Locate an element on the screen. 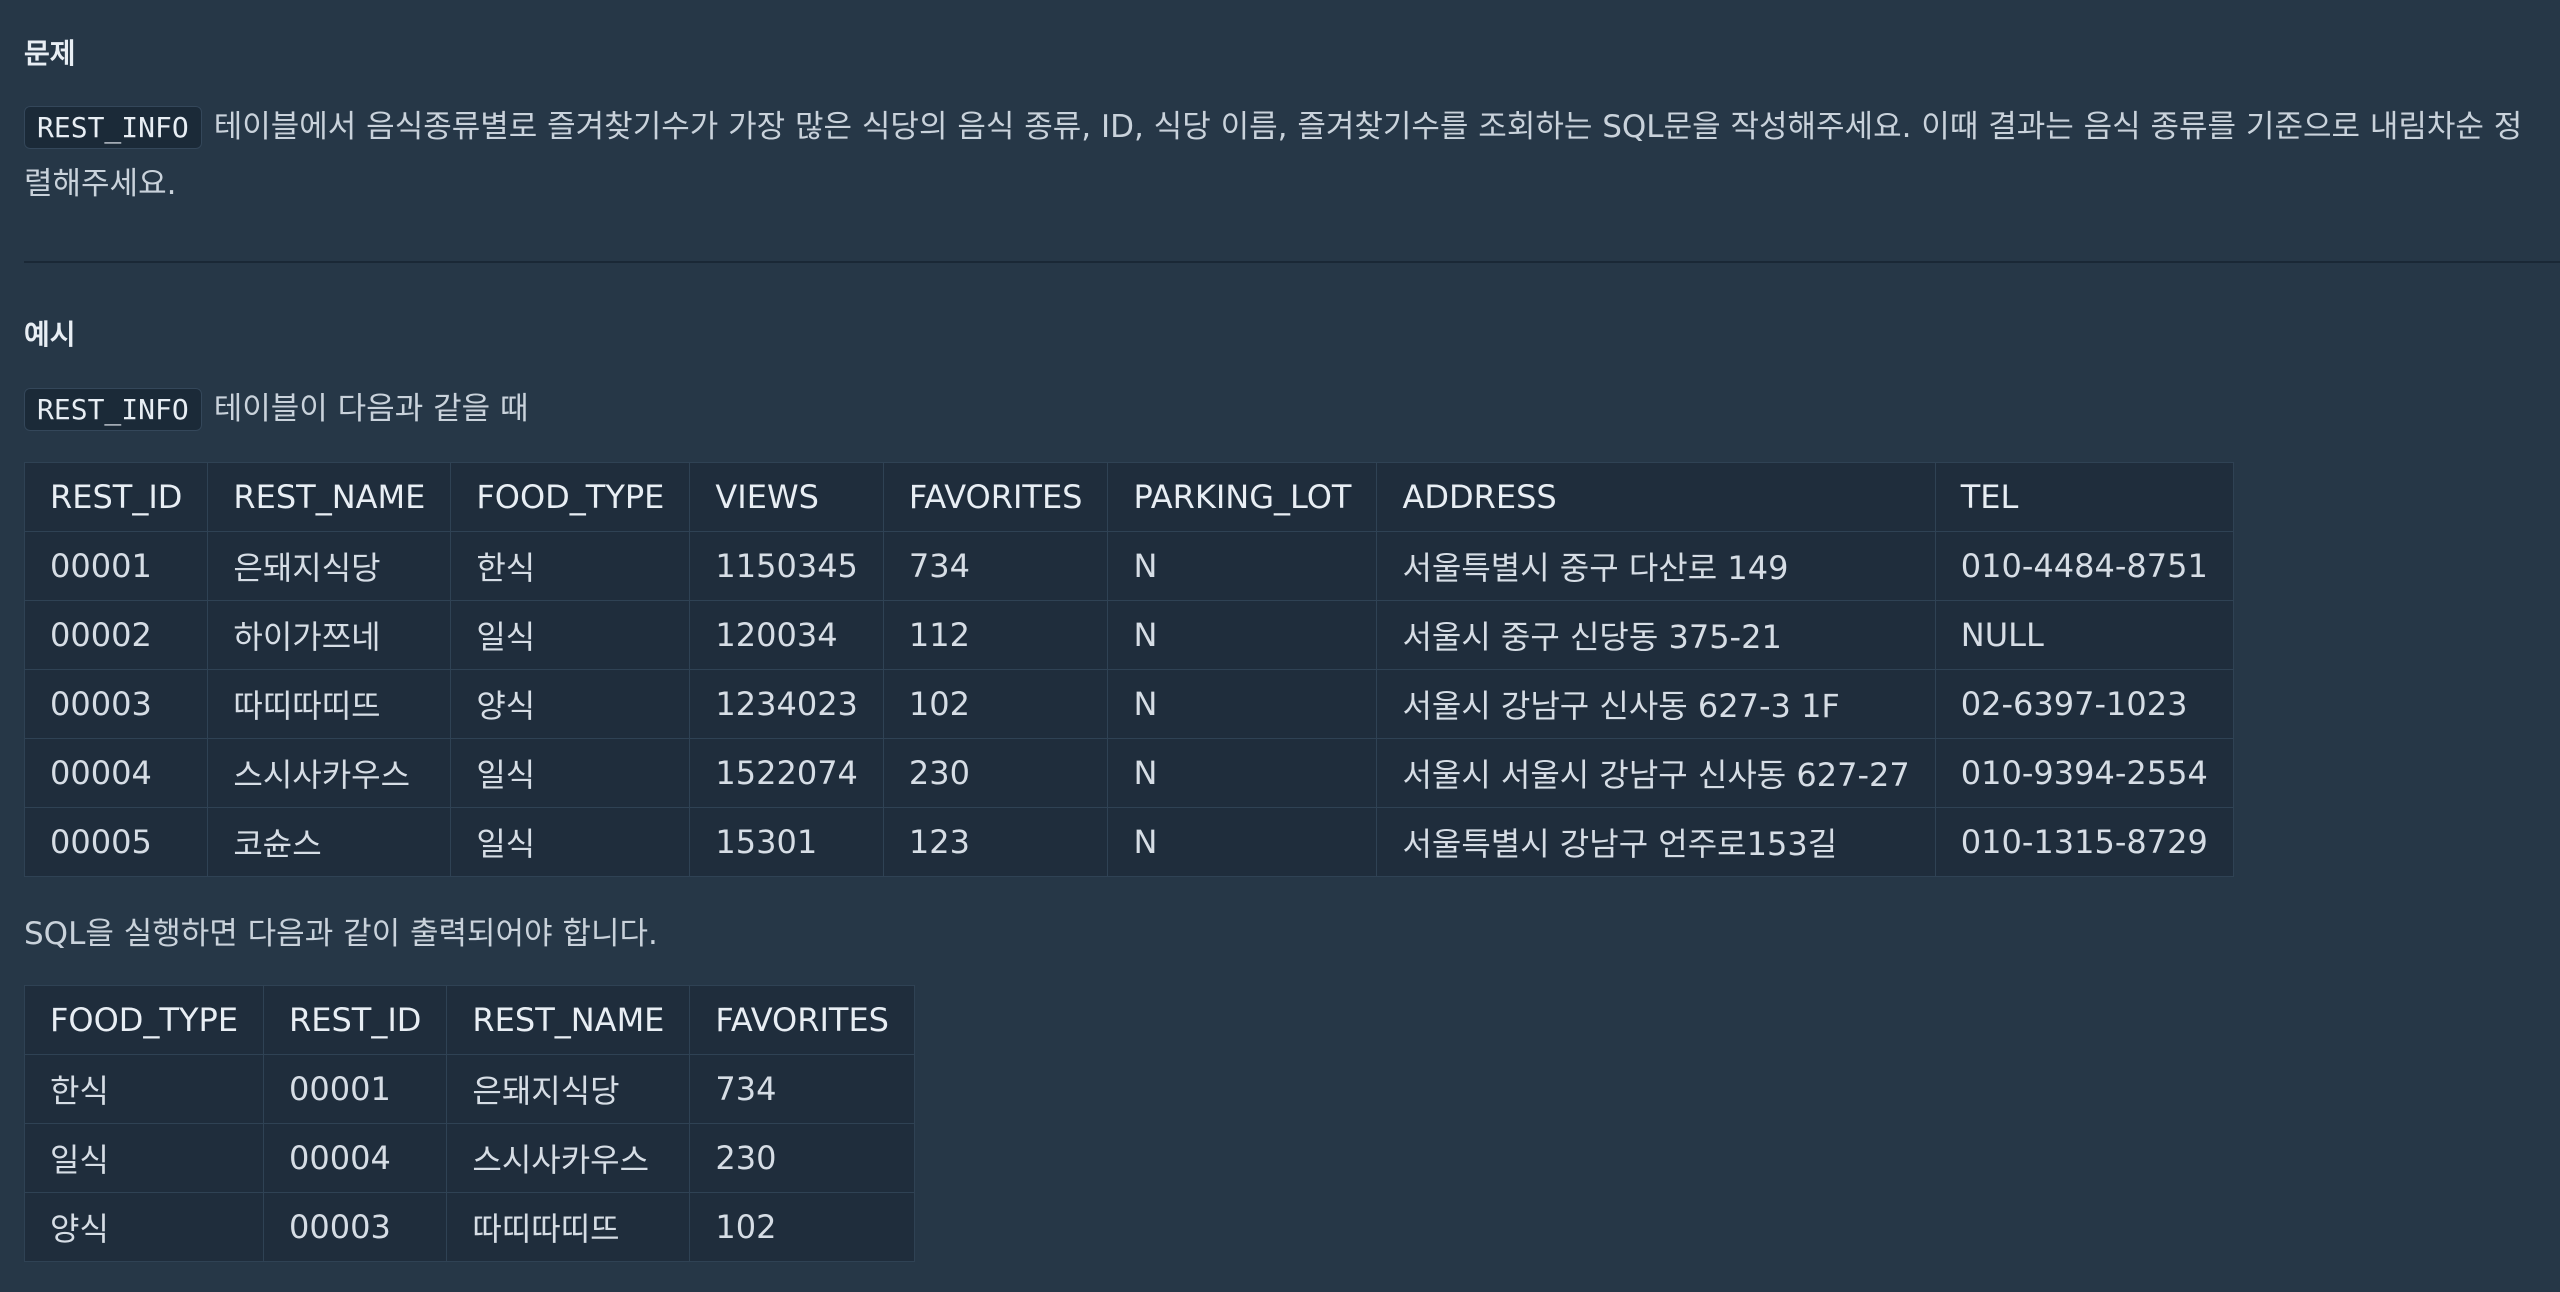  example-title: 예시 is located at coordinates (50, 334).